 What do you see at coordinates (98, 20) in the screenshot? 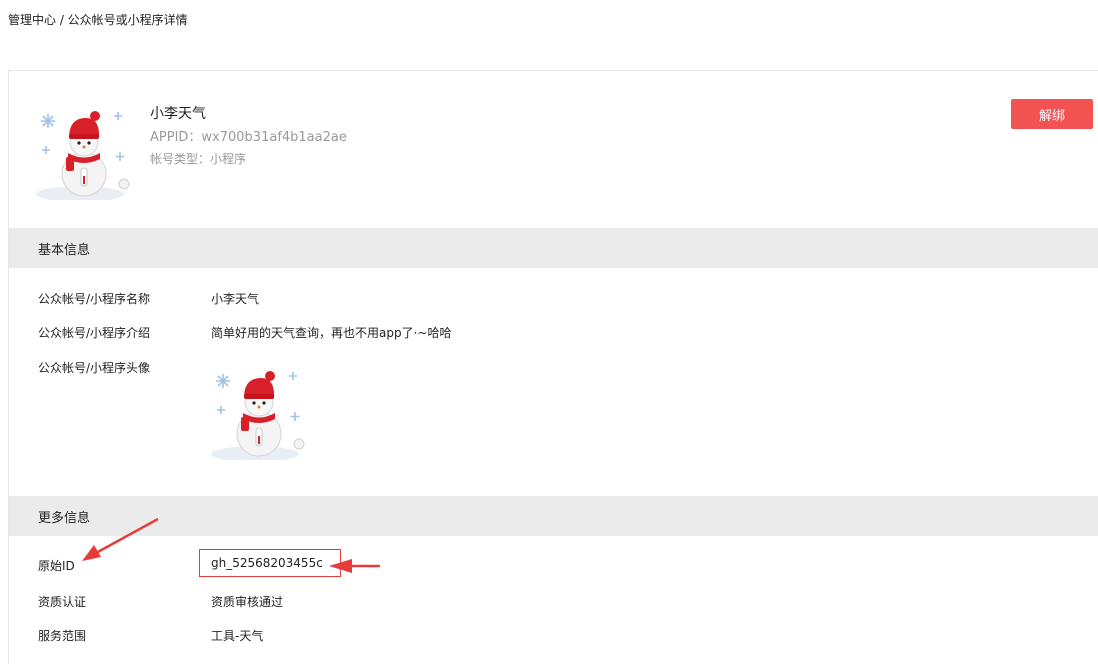
I see `breadcrumb: 管理中心 / 公众帐号或小程序详情` at bounding box center [98, 20].